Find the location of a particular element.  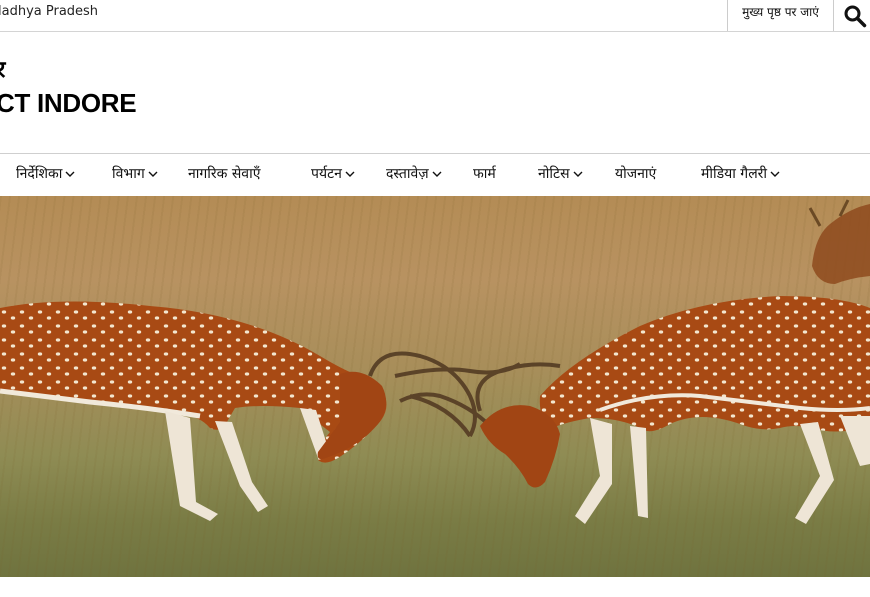

search-icon is located at coordinates (855, 16).